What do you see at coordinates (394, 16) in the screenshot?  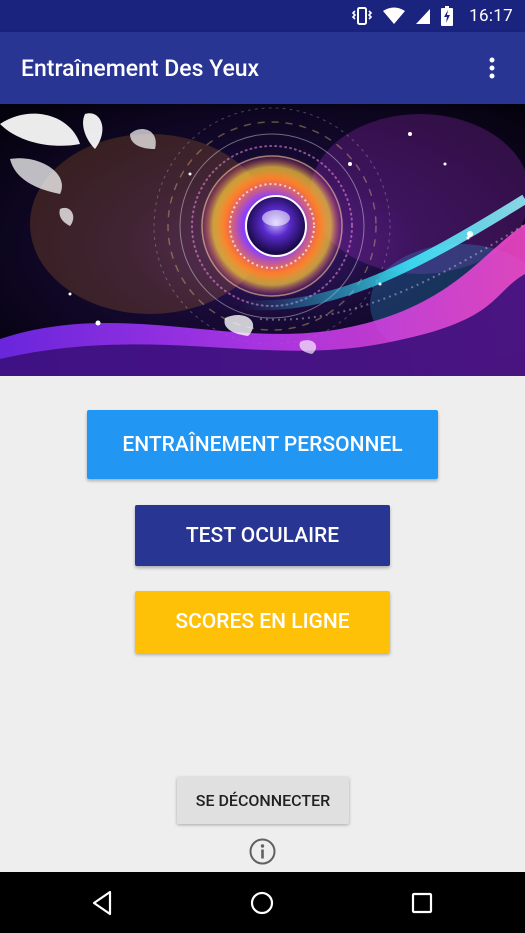 I see `wifi-icon` at bounding box center [394, 16].